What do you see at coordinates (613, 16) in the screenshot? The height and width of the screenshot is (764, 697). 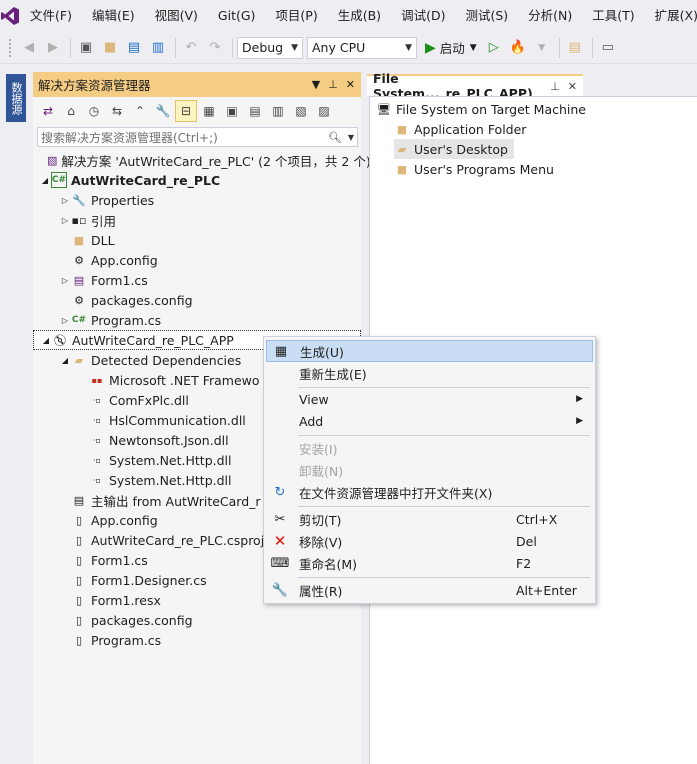 I see `menu-tools: 工具(T)` at bounding box center [613, 16].